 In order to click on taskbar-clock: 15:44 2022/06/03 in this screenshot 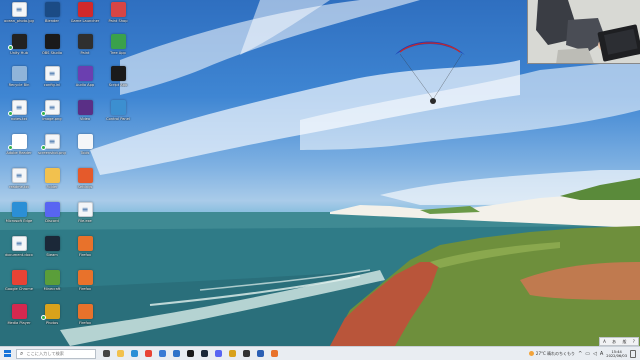, I will do `click(616, 354)`.